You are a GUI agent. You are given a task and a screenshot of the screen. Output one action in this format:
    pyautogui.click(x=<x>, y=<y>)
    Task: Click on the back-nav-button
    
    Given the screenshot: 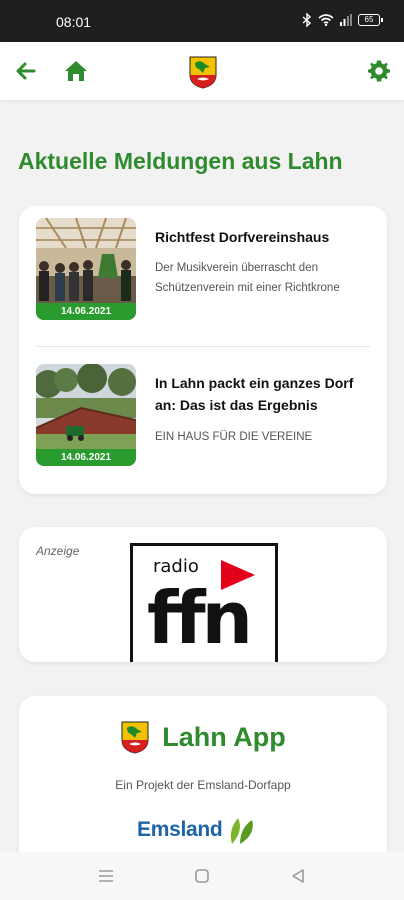 What is the action you would take?
    pyautogui.click(x=298, y=876)
    